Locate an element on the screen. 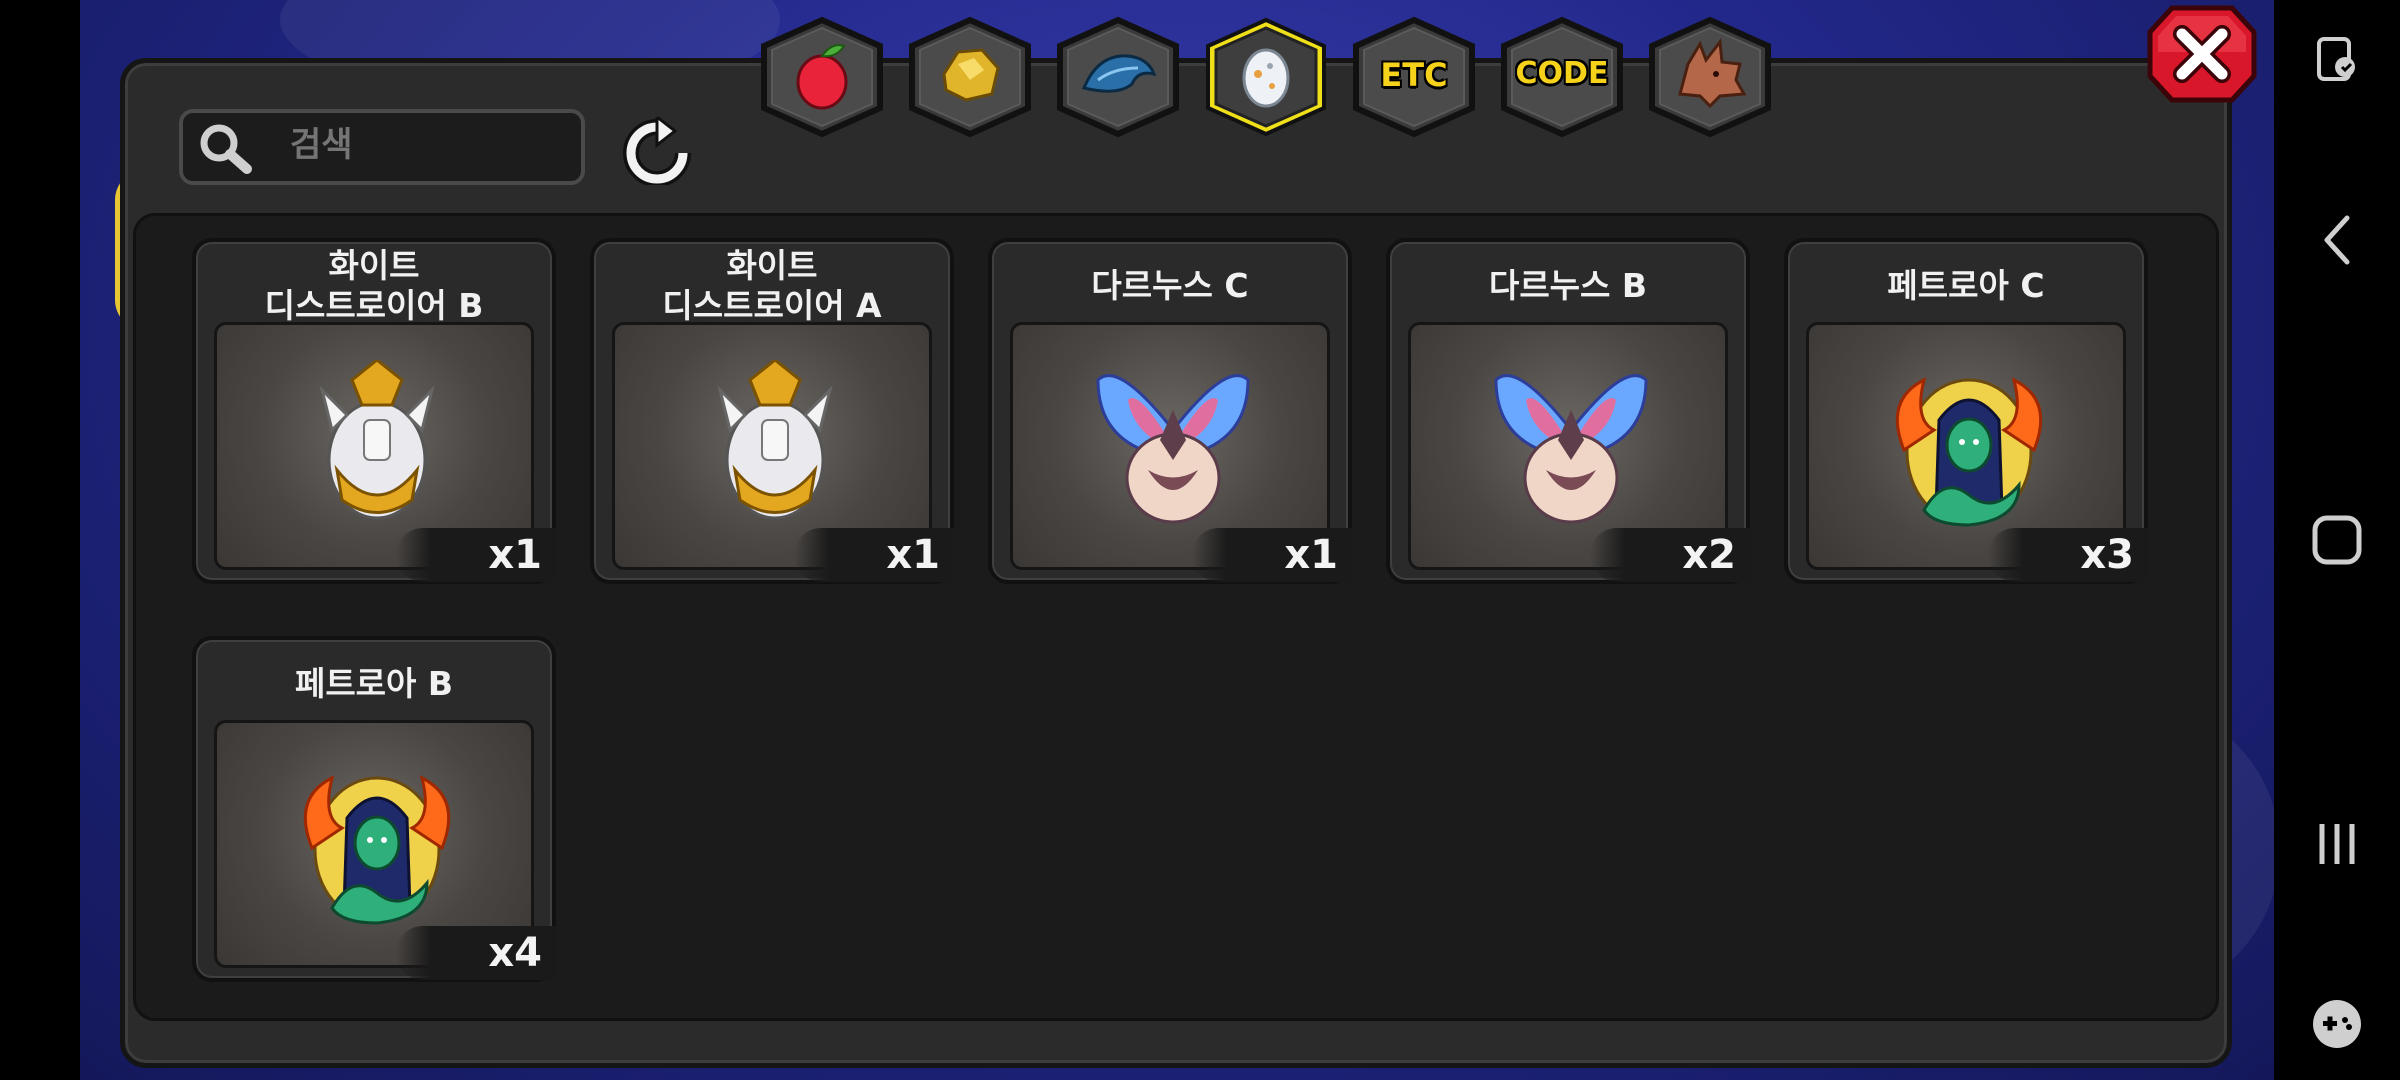  tab-code-label: CODE is located at coordinates (1562, 73).